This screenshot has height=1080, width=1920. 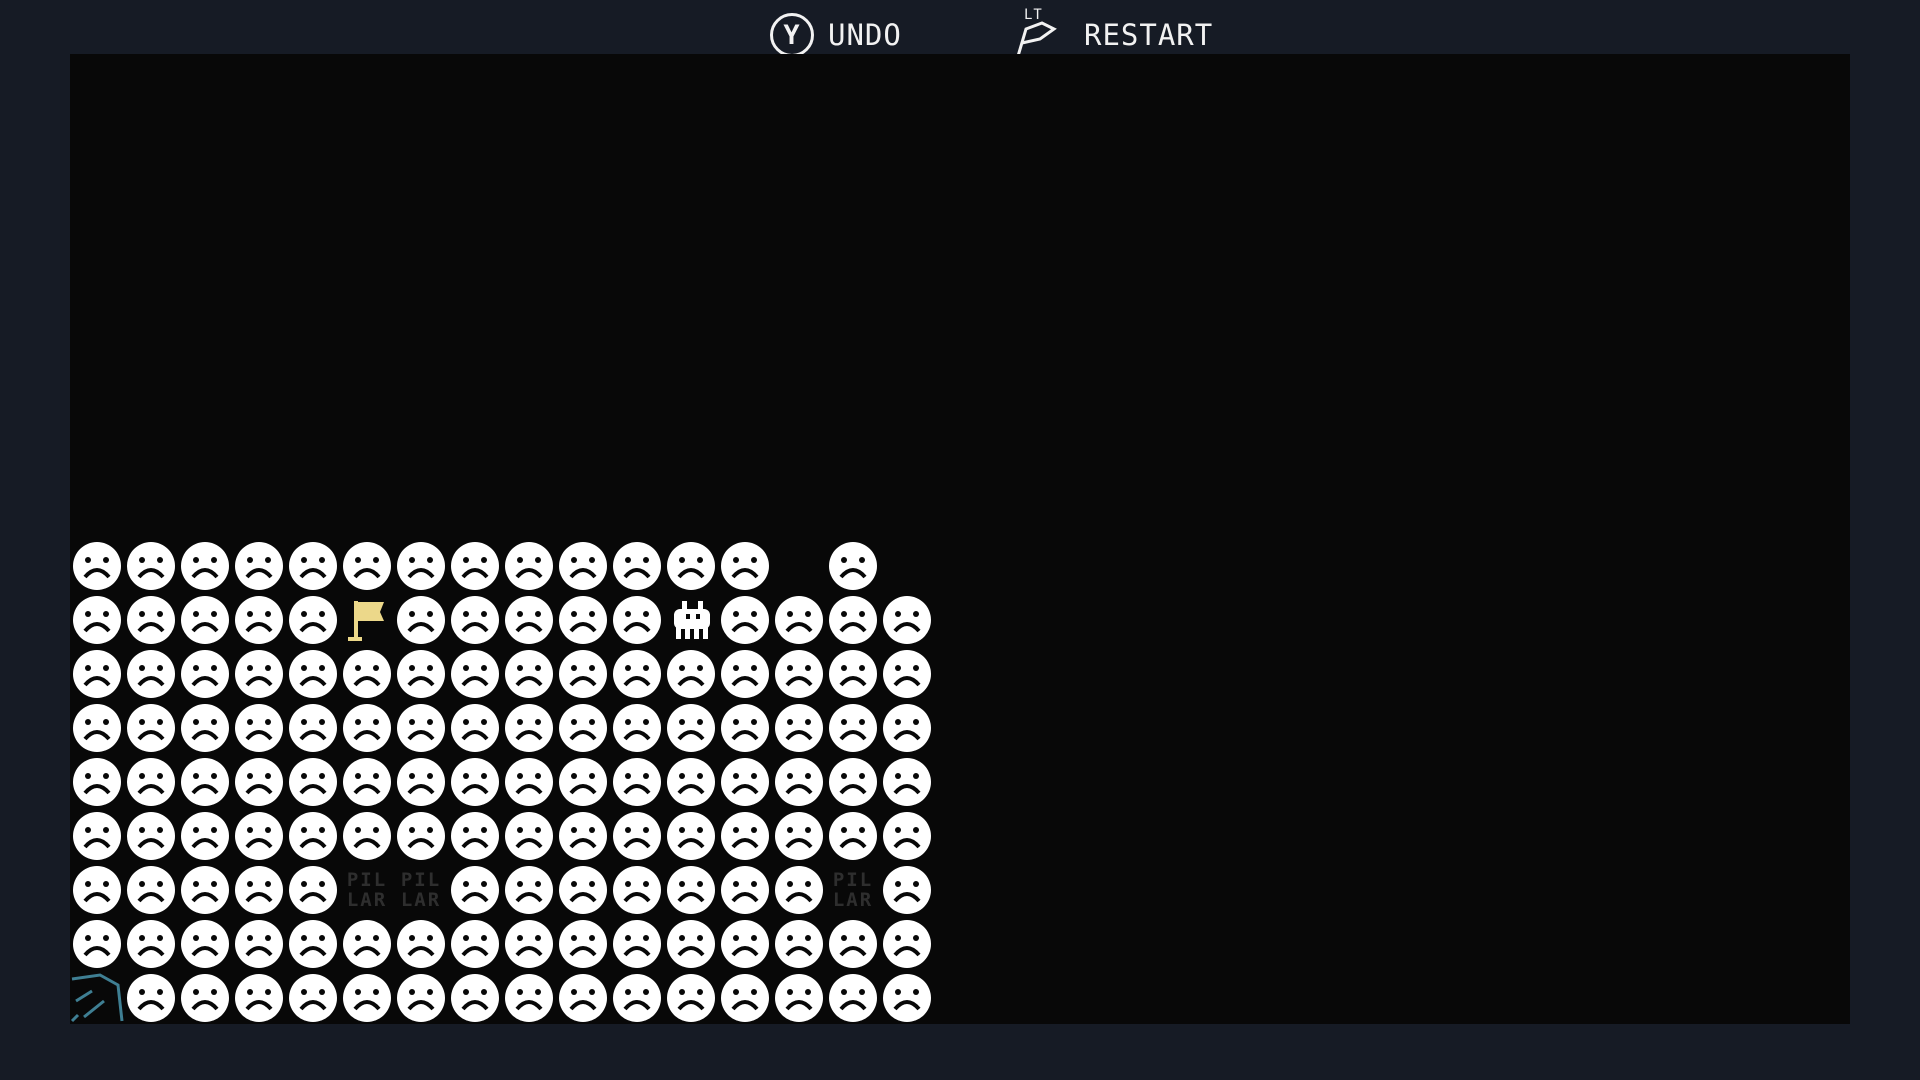 I want to click on flag-icon, so click(x=367, y=620).